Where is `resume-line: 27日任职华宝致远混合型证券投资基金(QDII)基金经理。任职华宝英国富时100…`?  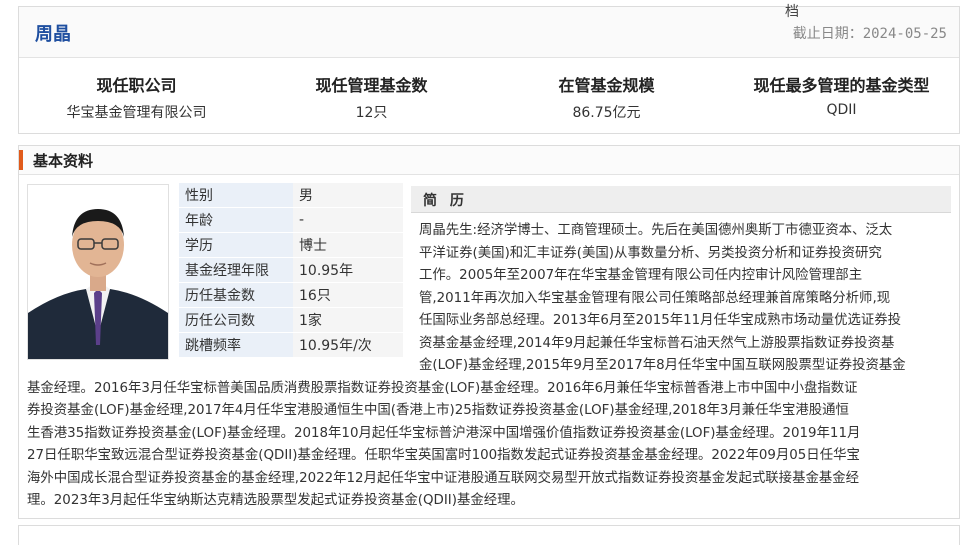 resume-line: 27日任职华宝致远混合型证券投资基金(QDII)基金经理。任职华宝英国富时100… is located at coordinates (443, 455).